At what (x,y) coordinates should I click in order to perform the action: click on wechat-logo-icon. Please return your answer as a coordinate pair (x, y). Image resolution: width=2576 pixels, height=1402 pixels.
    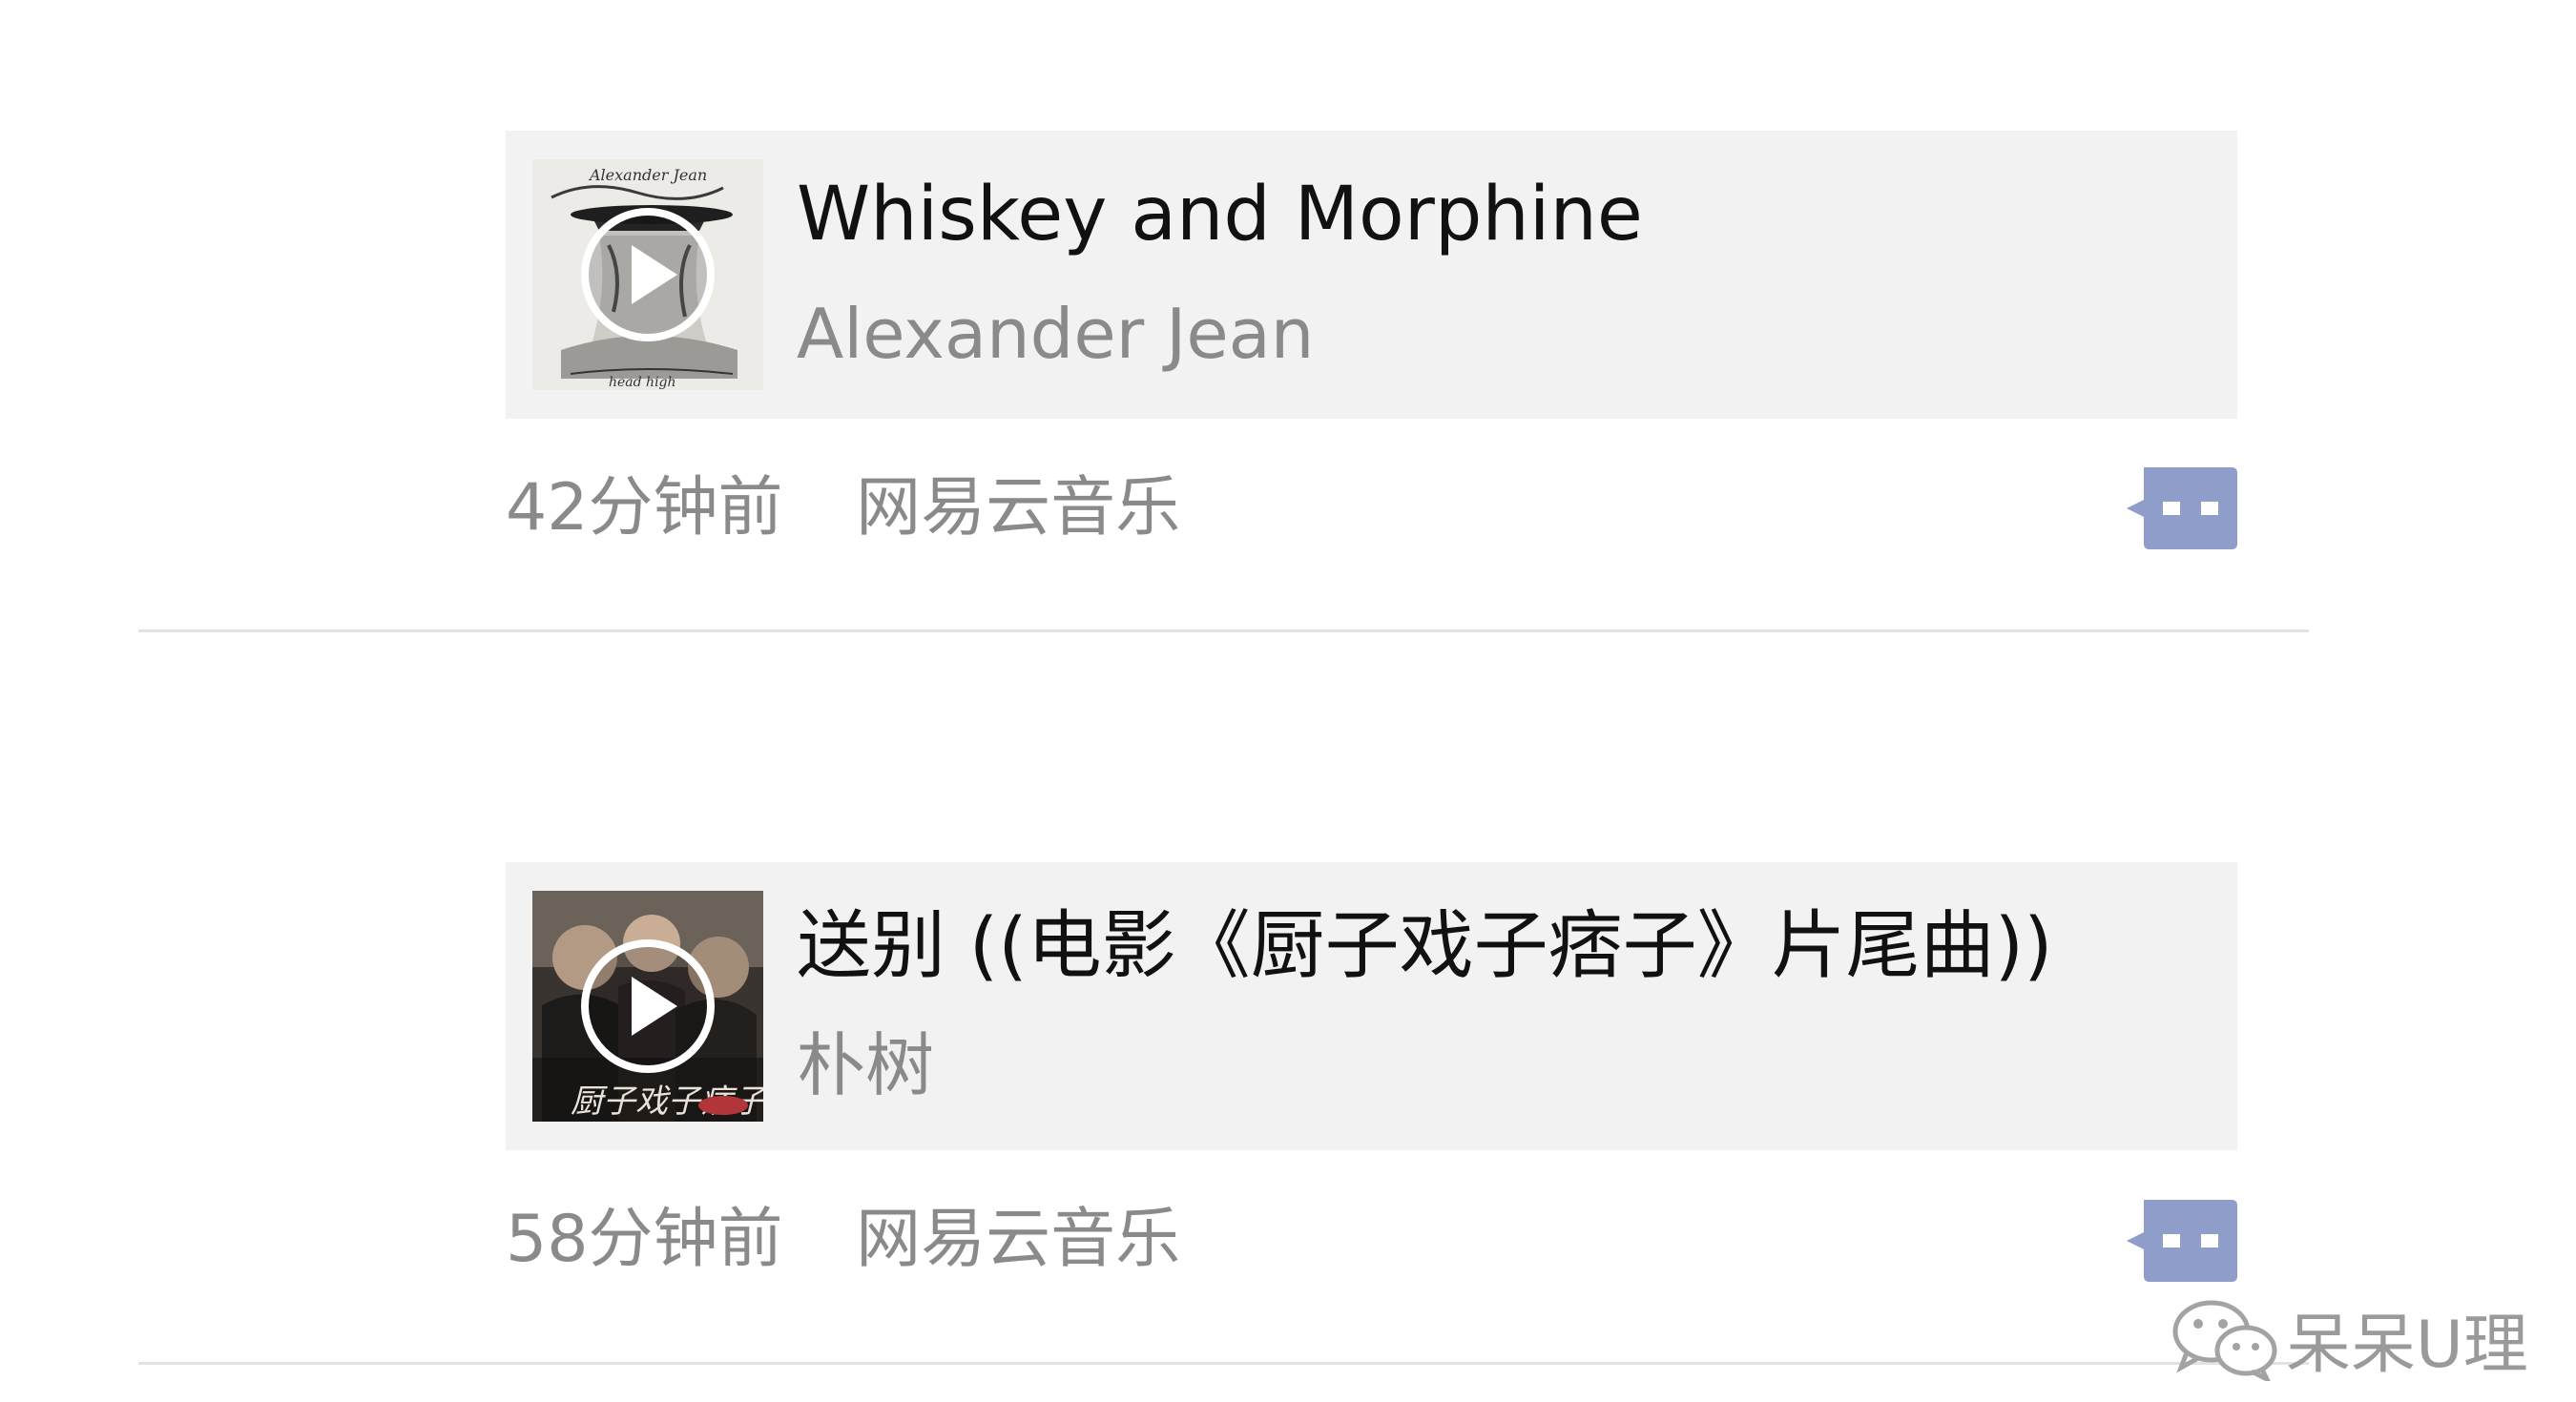
    Looking at the image, I should click on (2224, 1341).